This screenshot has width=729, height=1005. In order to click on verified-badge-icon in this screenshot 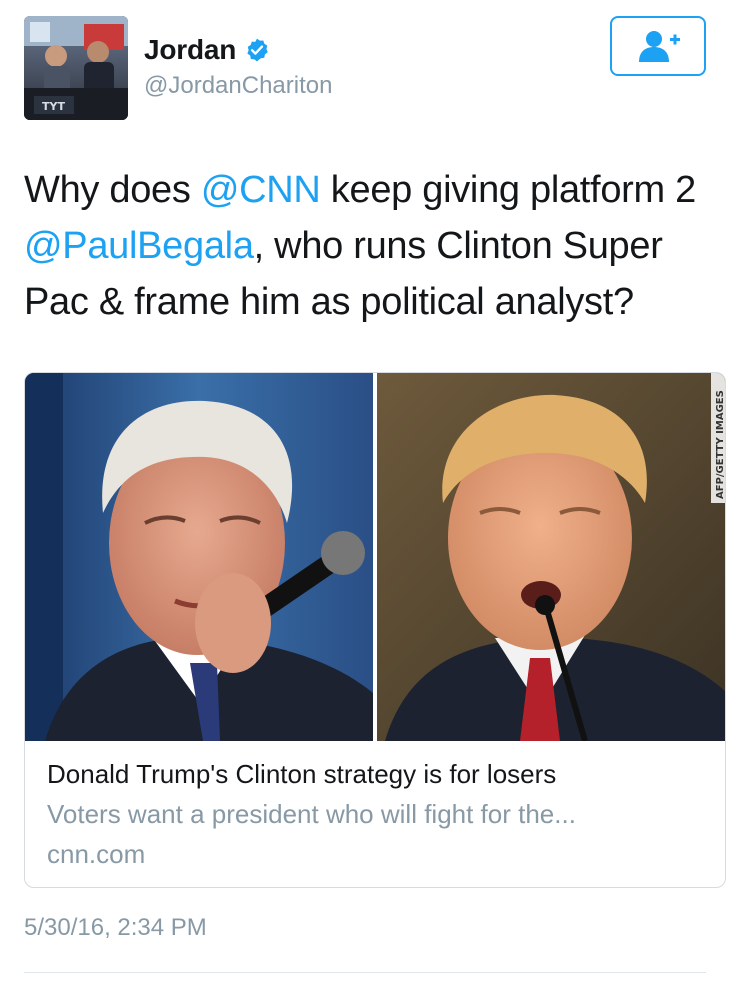, I will do `click(257, 50)`.